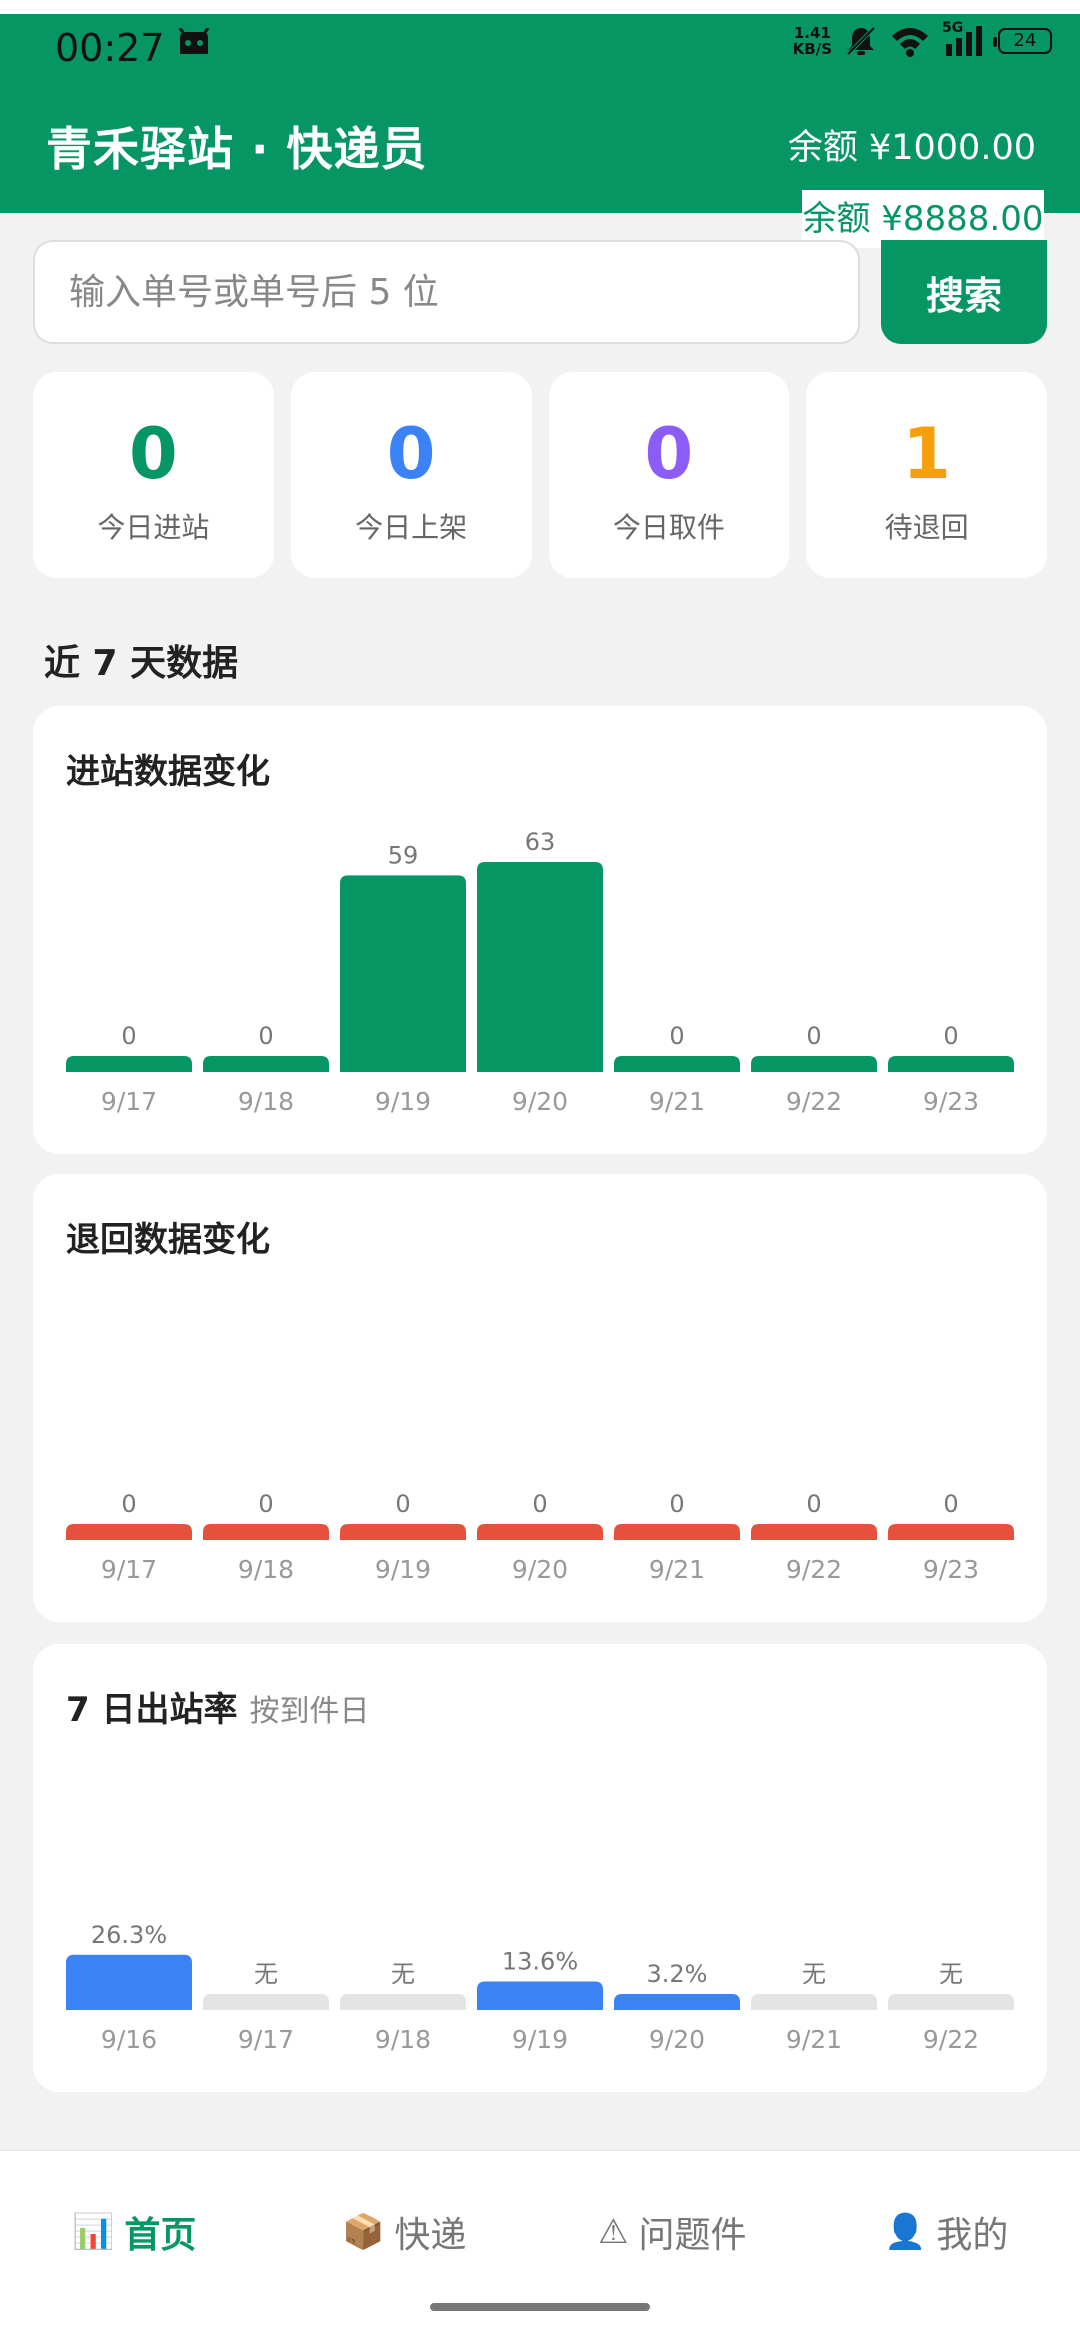 This screenshot has height=2340, width=1080. I want to click on stat-card: 0 今日取件, so click(669, 475).